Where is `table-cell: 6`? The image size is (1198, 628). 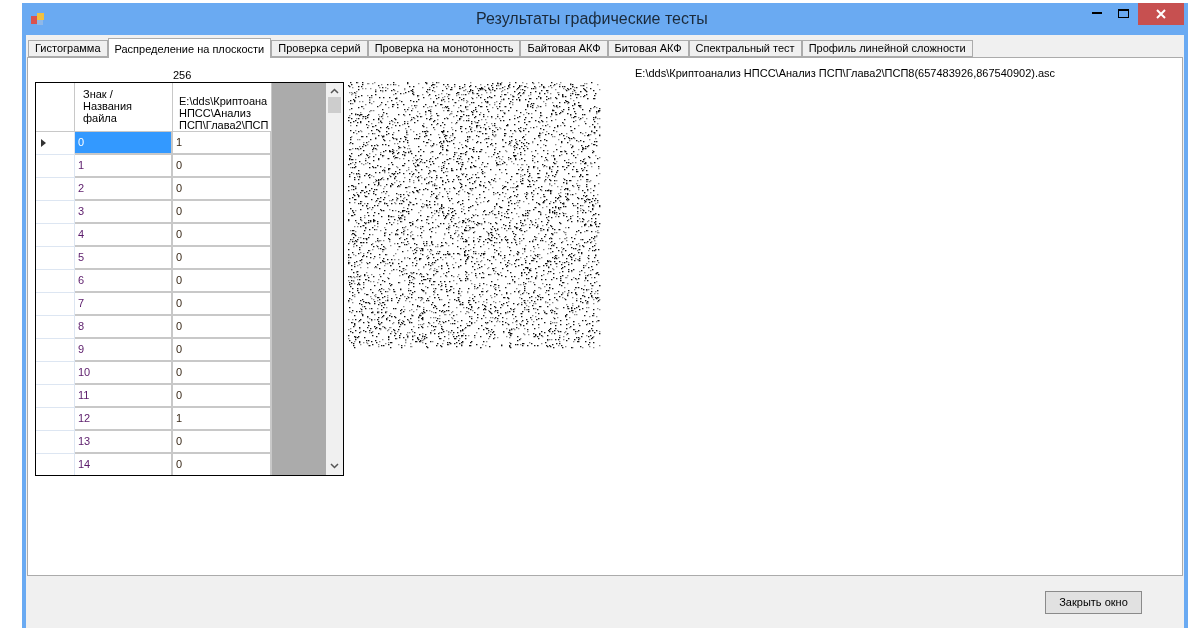
table-cell: 6 is located at coordinates (124, 281).